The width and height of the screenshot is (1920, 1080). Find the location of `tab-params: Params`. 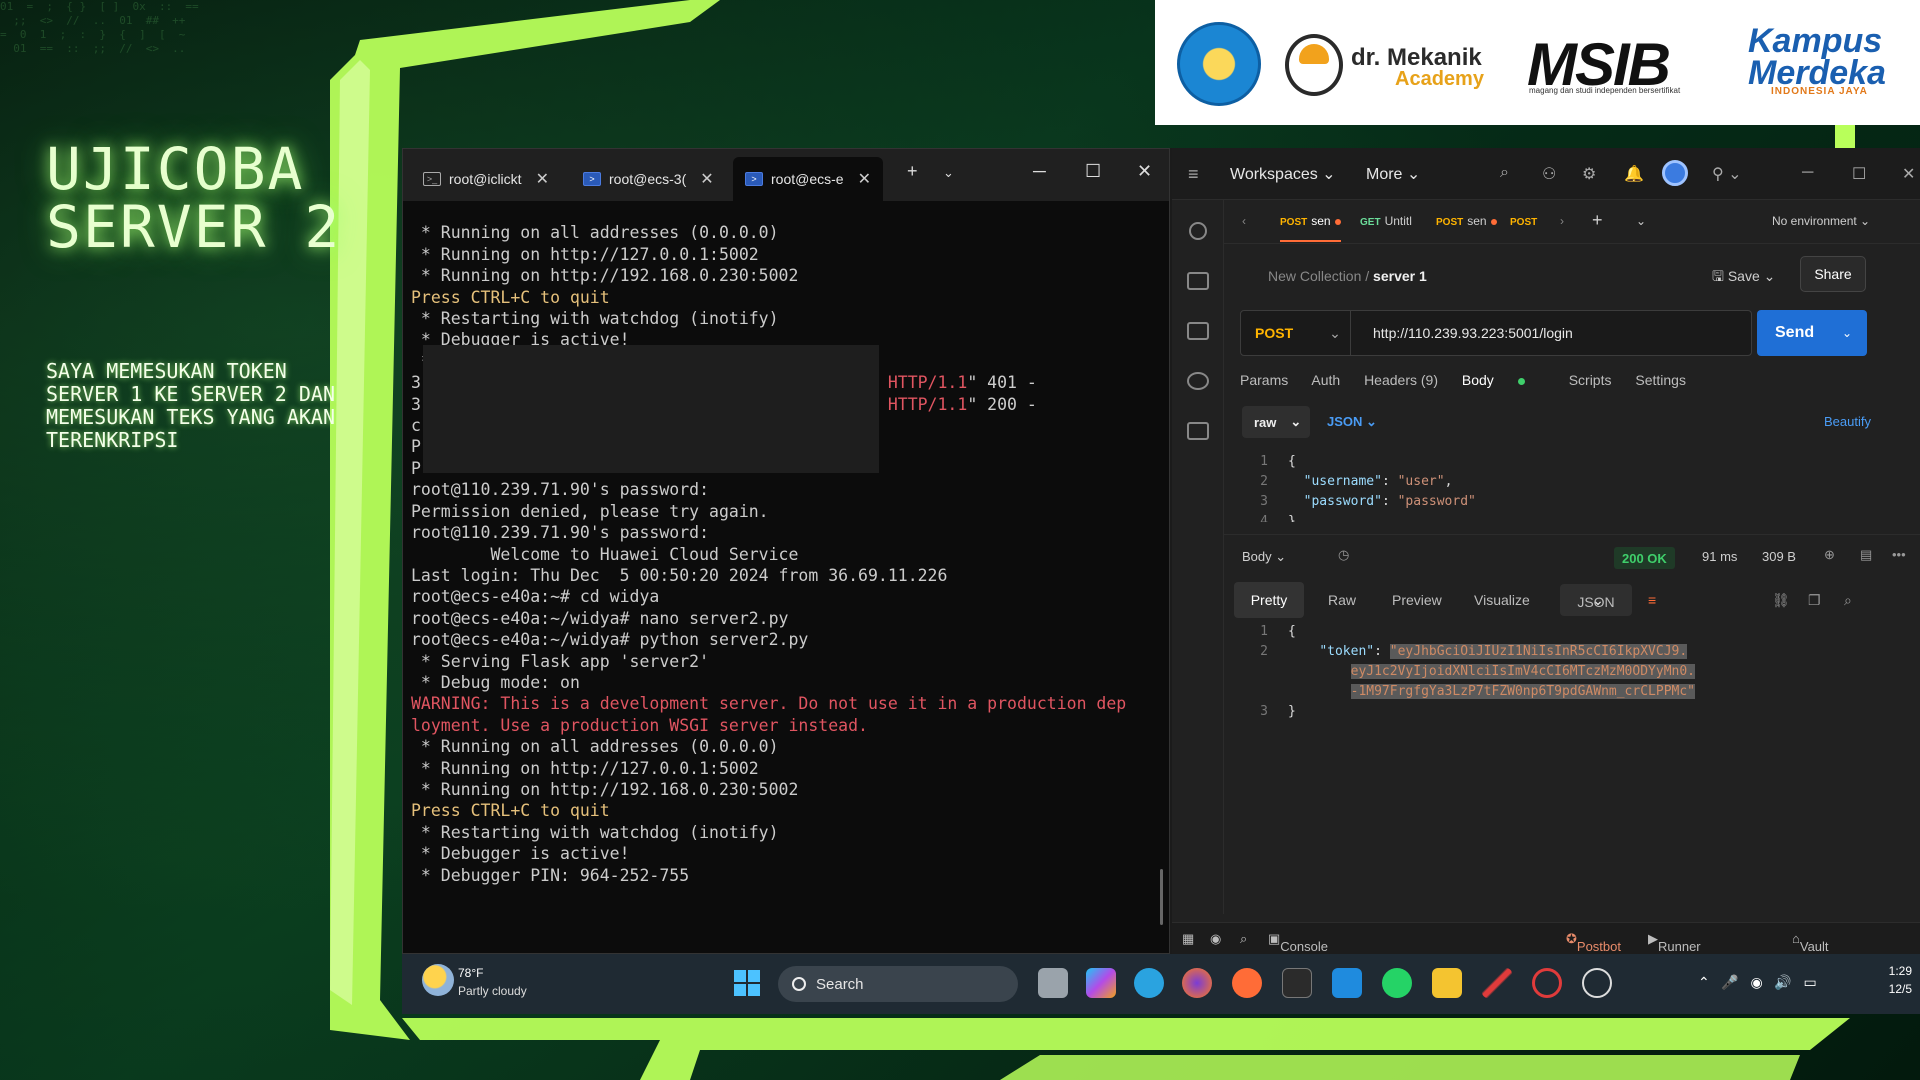

tab-params: Params is located at coordinates (1264, 380).